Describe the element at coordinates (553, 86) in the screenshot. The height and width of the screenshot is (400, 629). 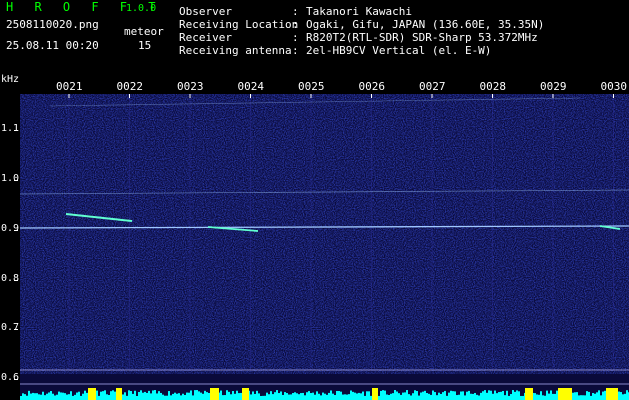
I see `time-tick-label: 0029` at that location.